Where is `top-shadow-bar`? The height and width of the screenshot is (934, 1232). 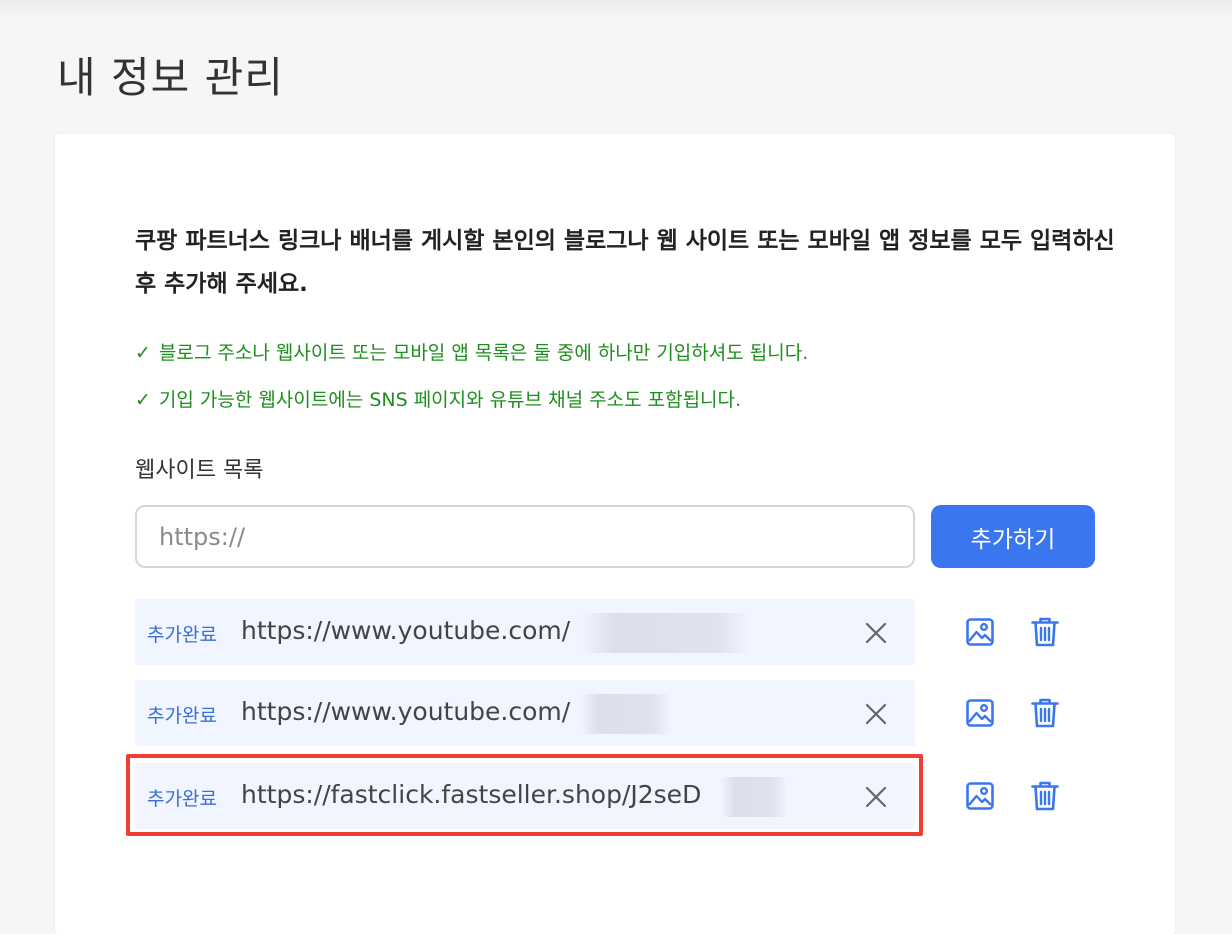
top-shadow-bar is located at coordinates (616, 10).